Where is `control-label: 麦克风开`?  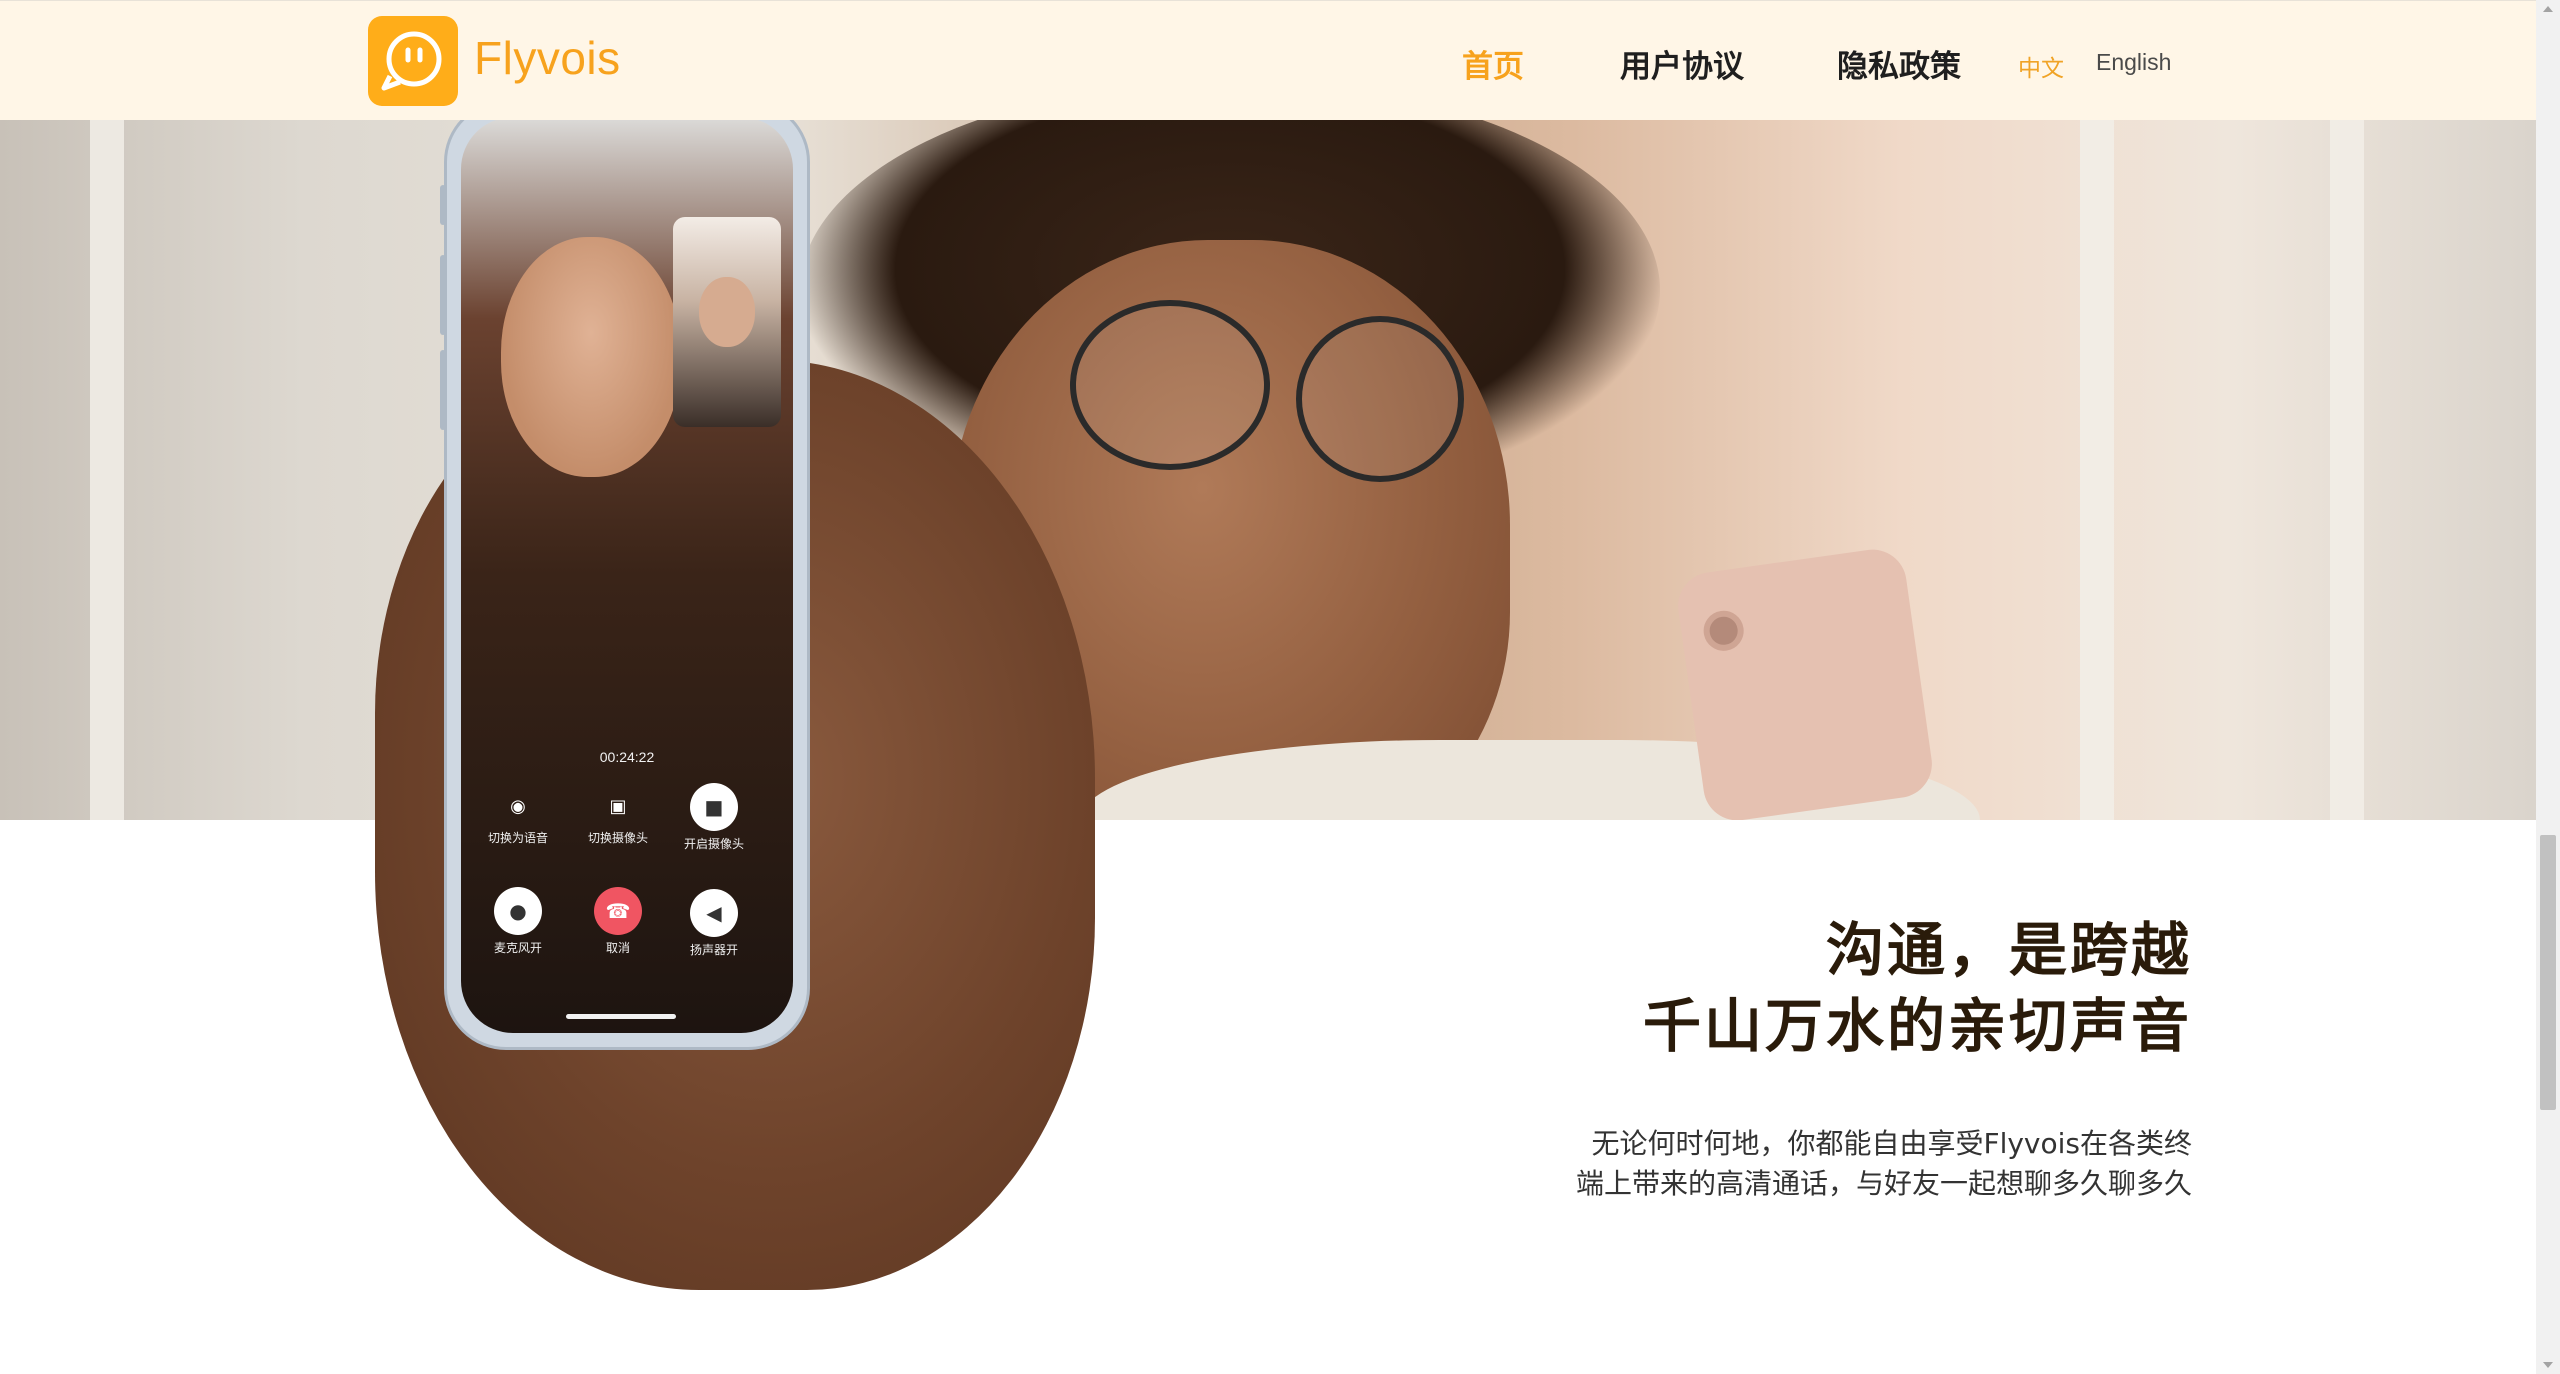
control-label: 麦克风开 is located at coordinates (517, 948).